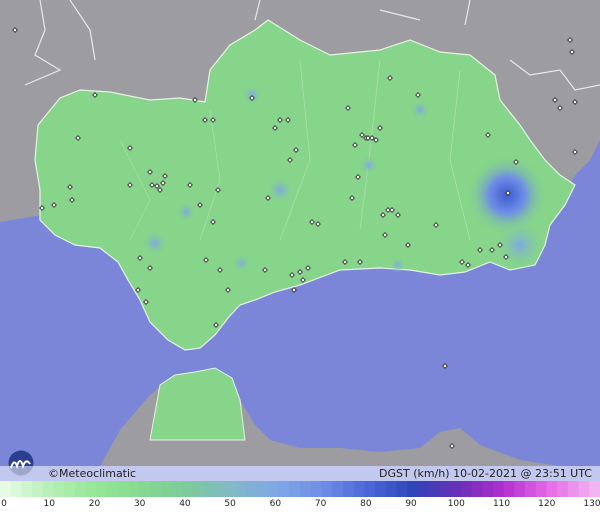  What do you see at coordinates (411, 504) in the screenshot?
I see `scale-tick-label: 90` at bounding box center [411, 504].